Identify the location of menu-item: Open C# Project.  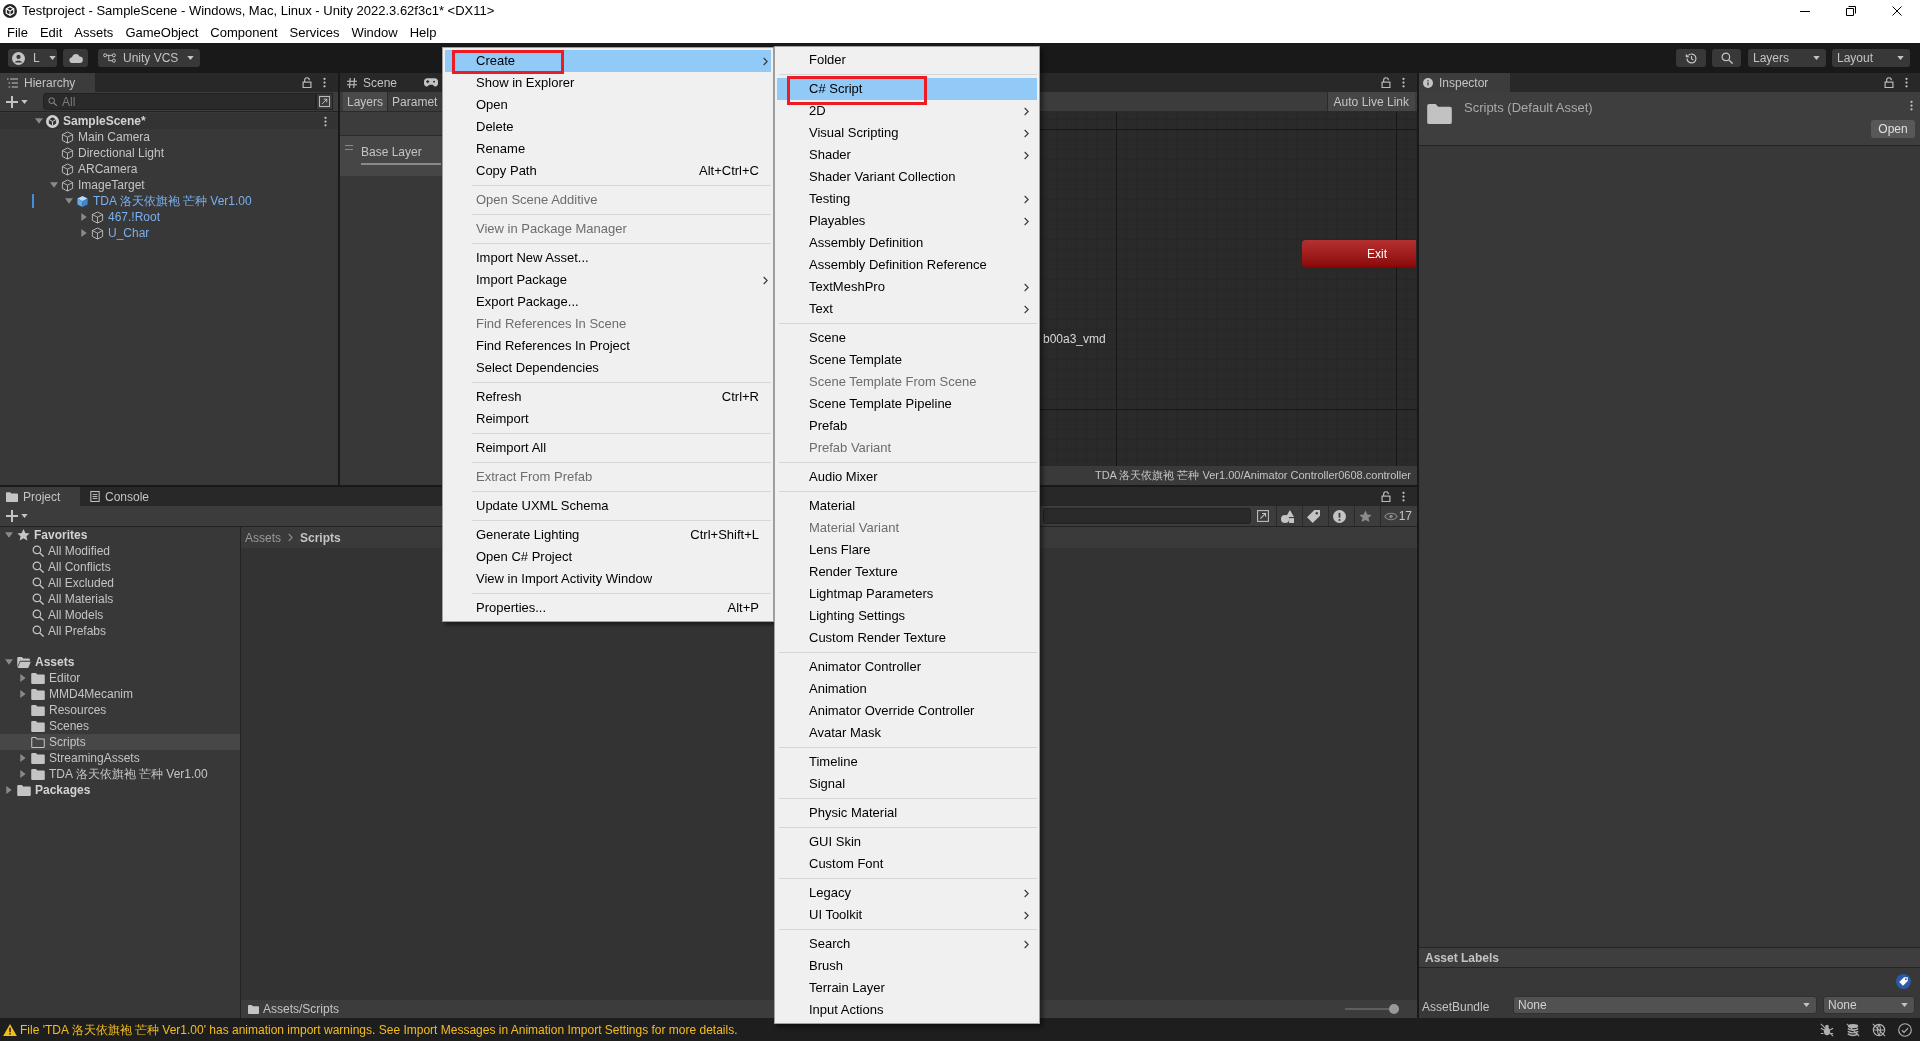
(608, 557).